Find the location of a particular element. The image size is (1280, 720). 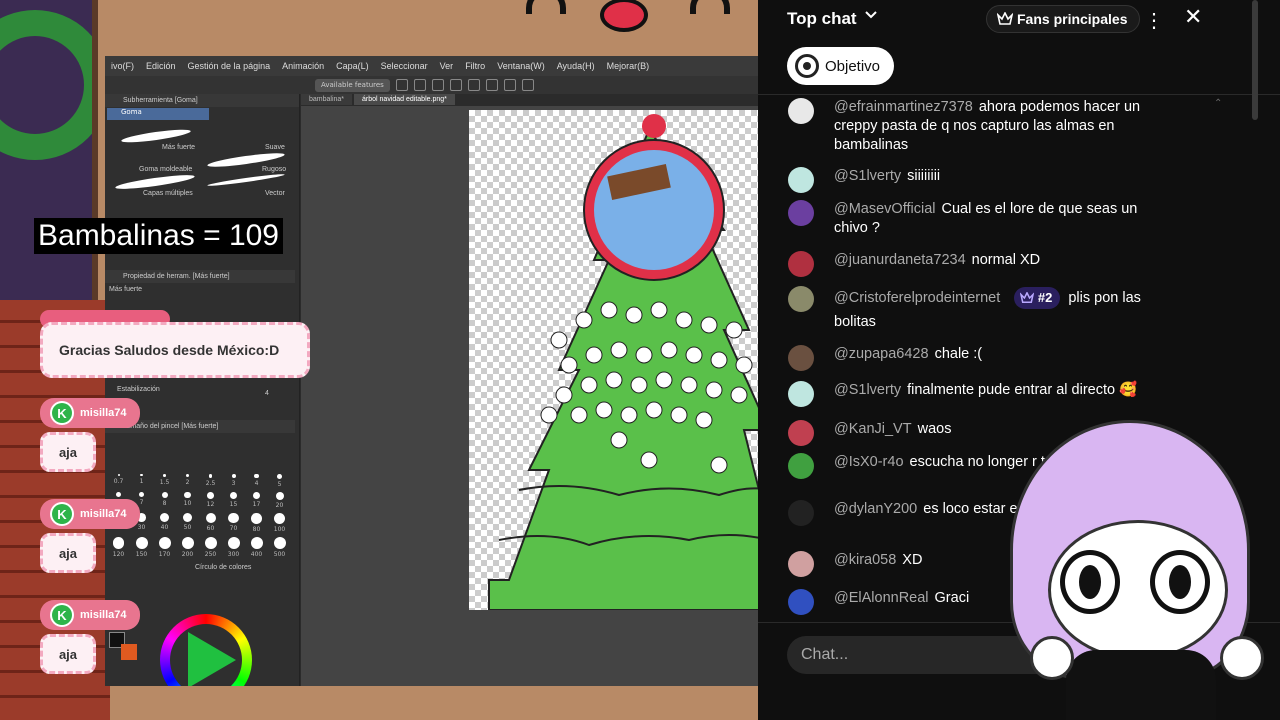

available-features-button: Available features is located at coordinates (352, 85).